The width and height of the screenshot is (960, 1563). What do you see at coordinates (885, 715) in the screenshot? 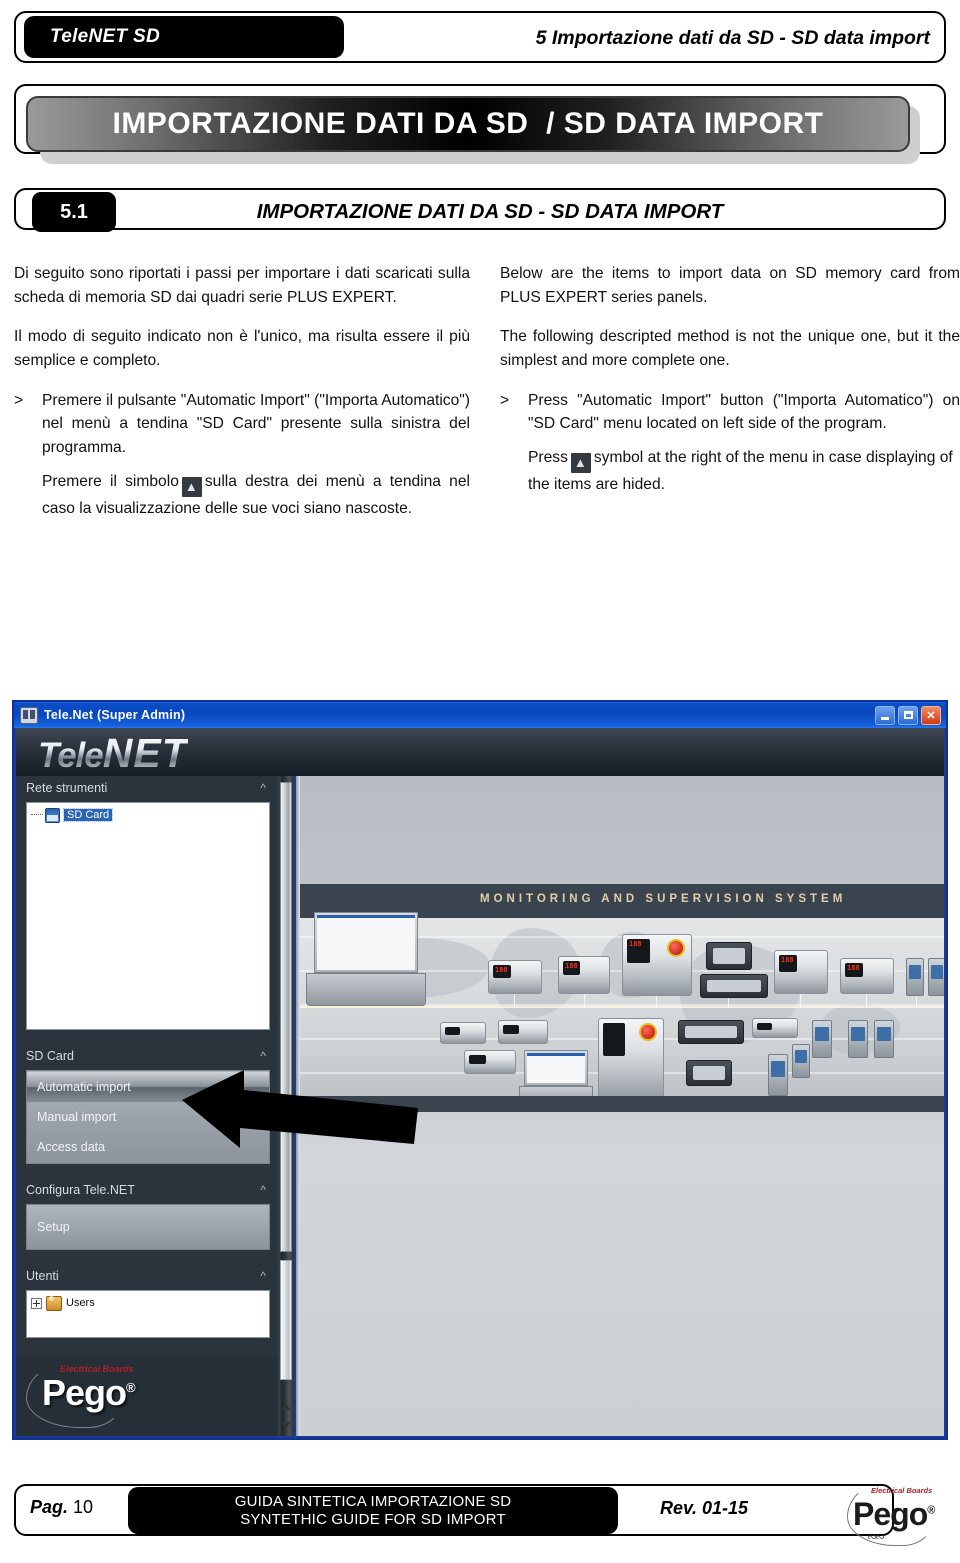
I see `minimize-button` at bounding box center [885, 715].